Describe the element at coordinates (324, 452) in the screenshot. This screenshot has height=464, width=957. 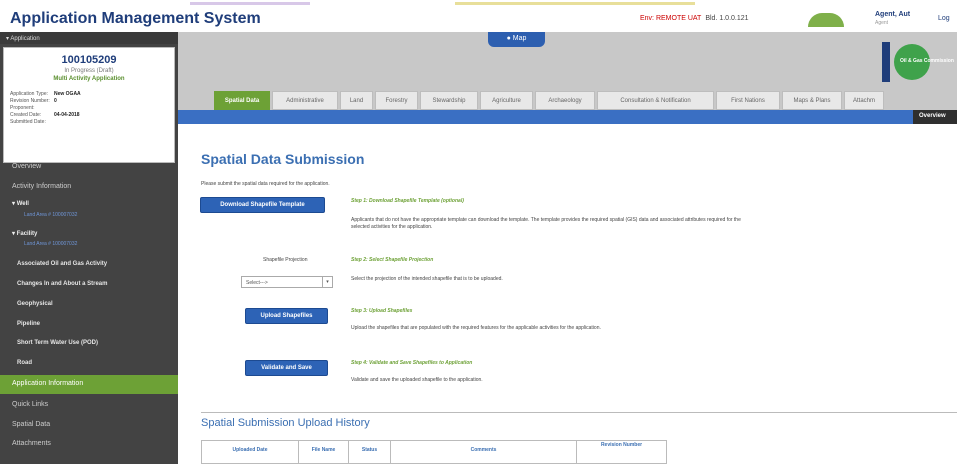
I see `column-header: File Name` at that location.